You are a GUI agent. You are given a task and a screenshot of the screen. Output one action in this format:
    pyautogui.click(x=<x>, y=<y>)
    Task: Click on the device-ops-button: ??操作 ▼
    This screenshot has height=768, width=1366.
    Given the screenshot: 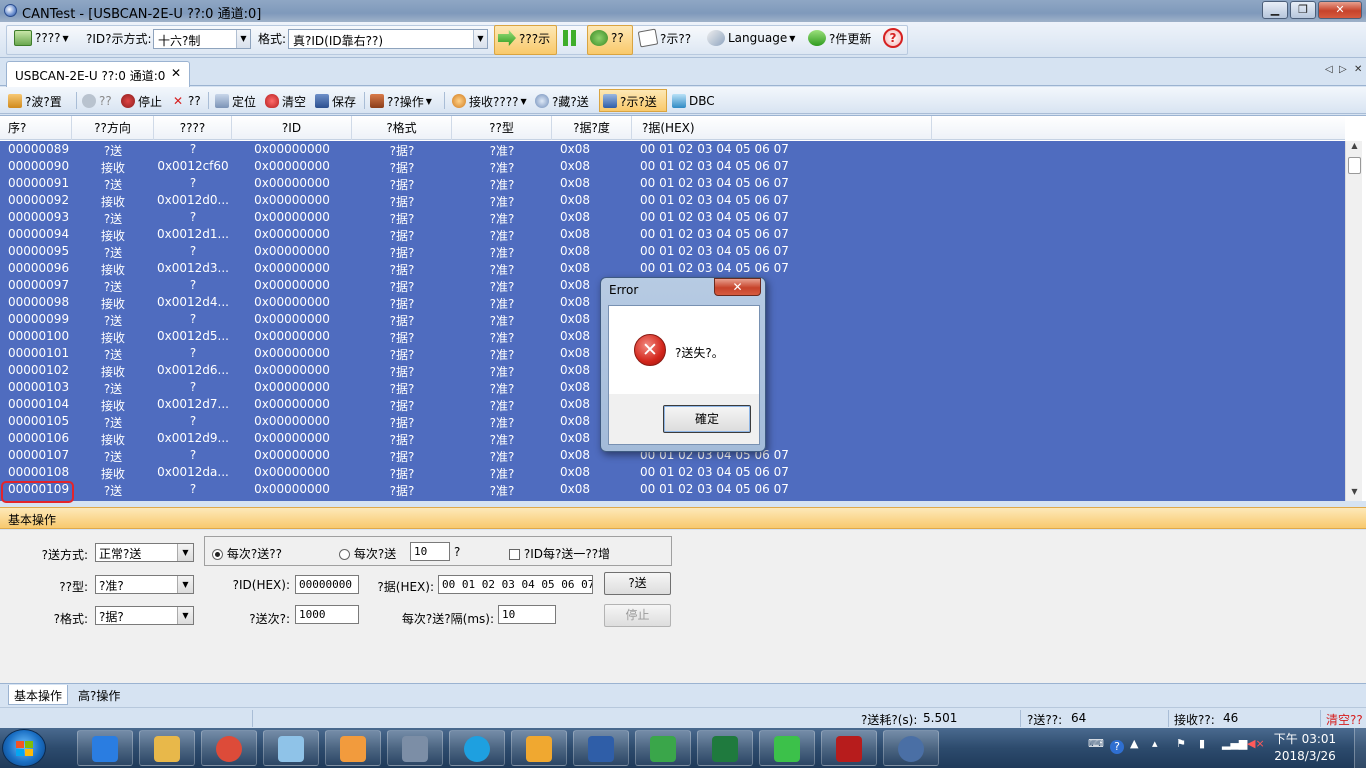 What is the action you would take?
    pyautogui.click(x=401, y=101)
    